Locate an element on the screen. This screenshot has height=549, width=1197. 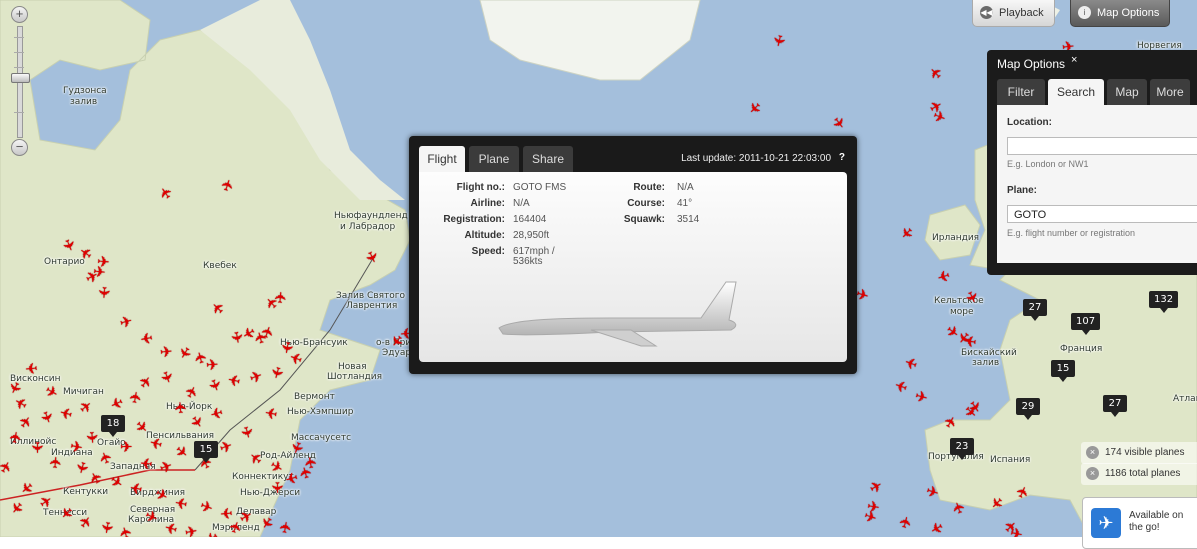
tab-flight: Flight is located at coordinates (442, 159).